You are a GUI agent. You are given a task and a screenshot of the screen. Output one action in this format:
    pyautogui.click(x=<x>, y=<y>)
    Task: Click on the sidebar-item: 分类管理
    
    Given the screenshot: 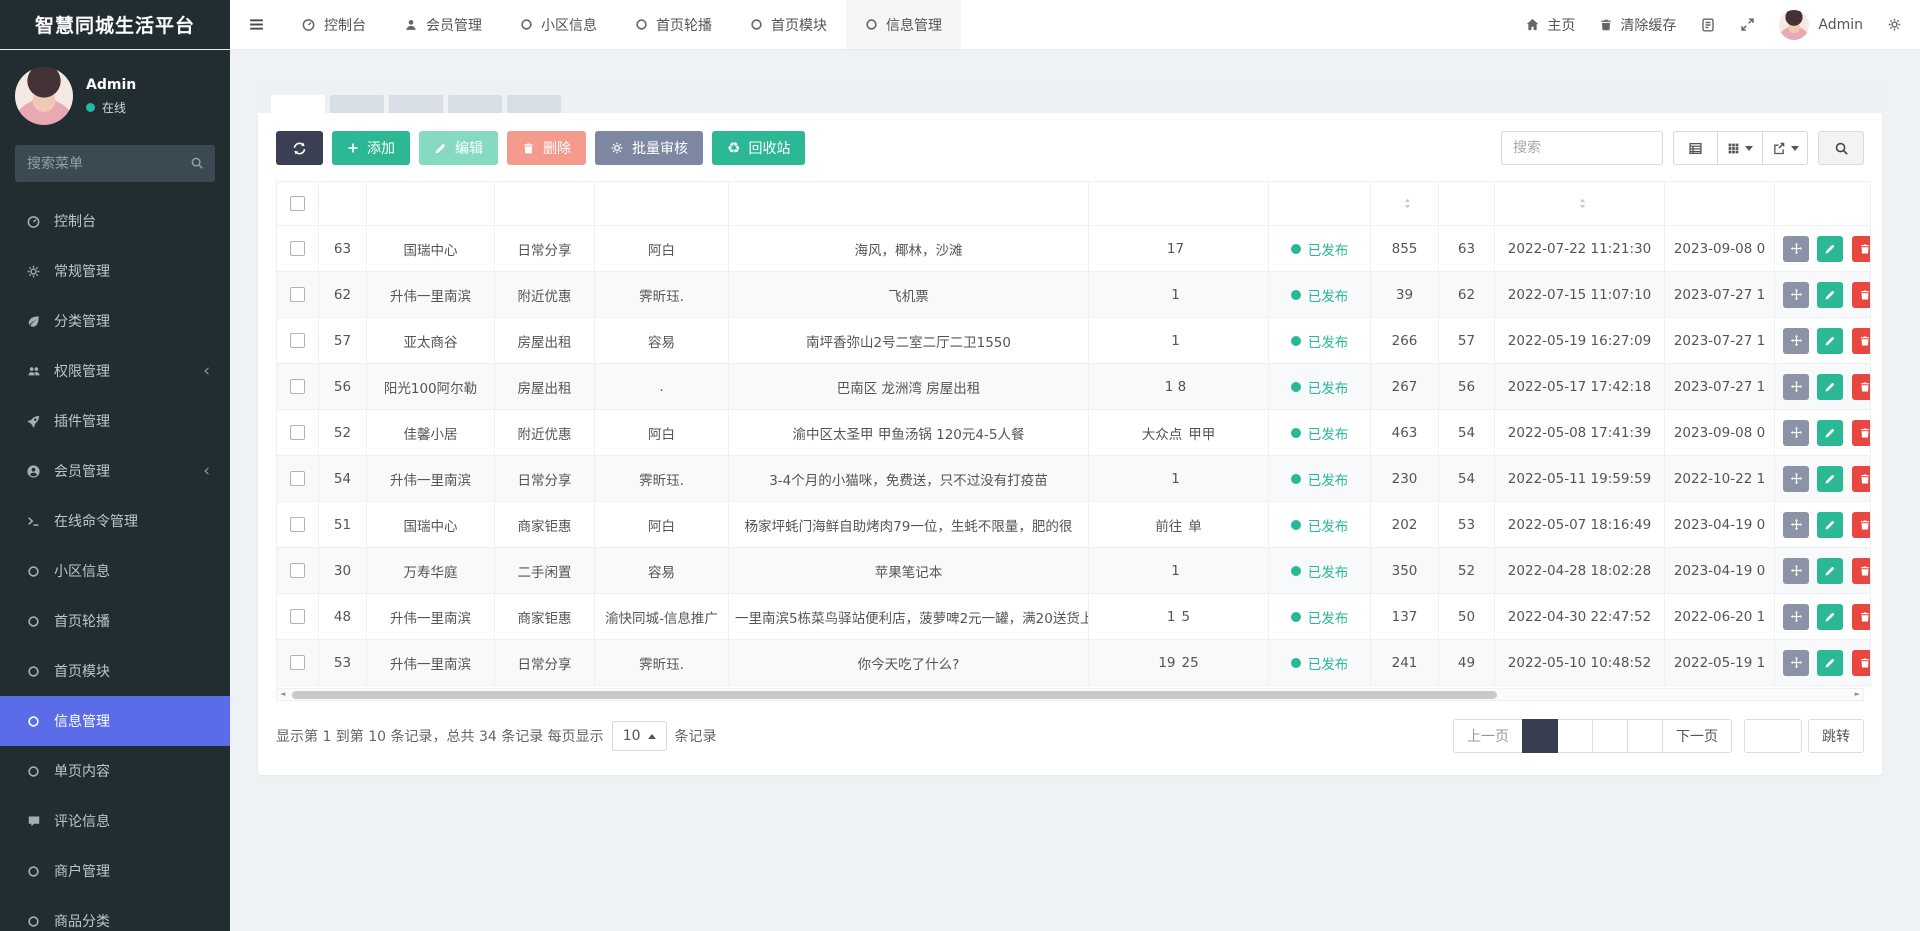 What is the action you would take?
    pyautogui.click(x=115, y=321)
    